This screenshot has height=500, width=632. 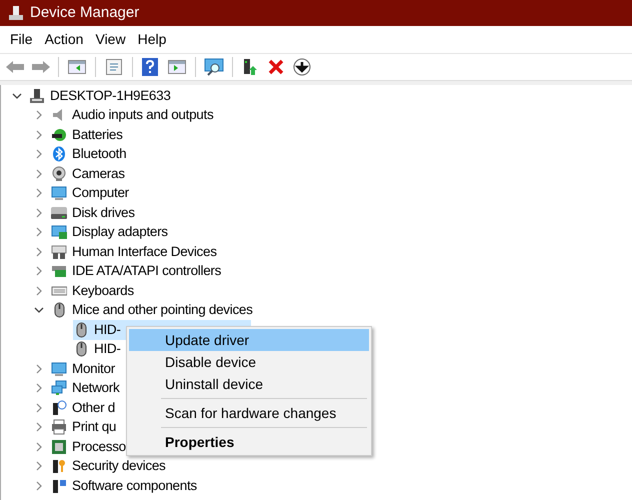 What do you see at coordinates (85, 12) in the screenshot?
I see `window-title: Device Manager` at bounding box center [85, 12].